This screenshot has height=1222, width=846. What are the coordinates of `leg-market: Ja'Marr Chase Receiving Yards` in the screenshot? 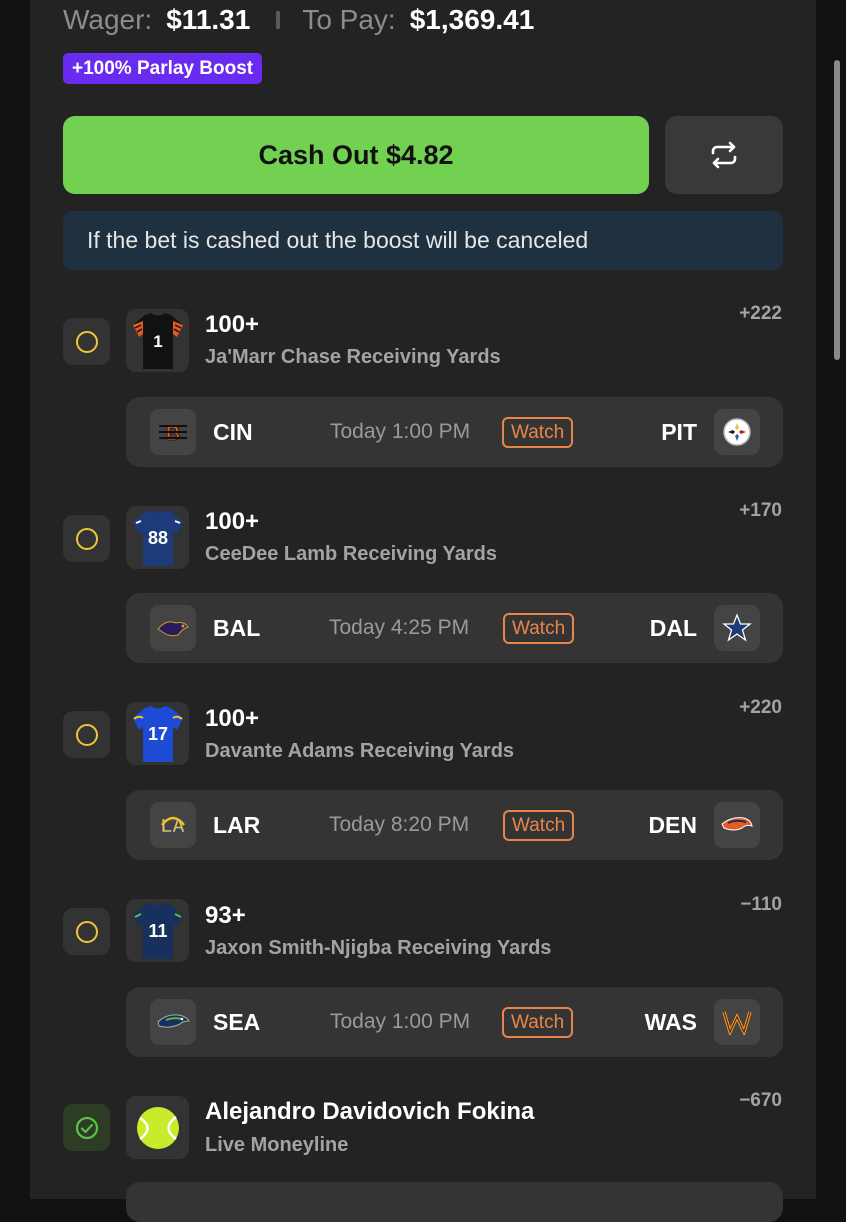 It's located at (353, 357).